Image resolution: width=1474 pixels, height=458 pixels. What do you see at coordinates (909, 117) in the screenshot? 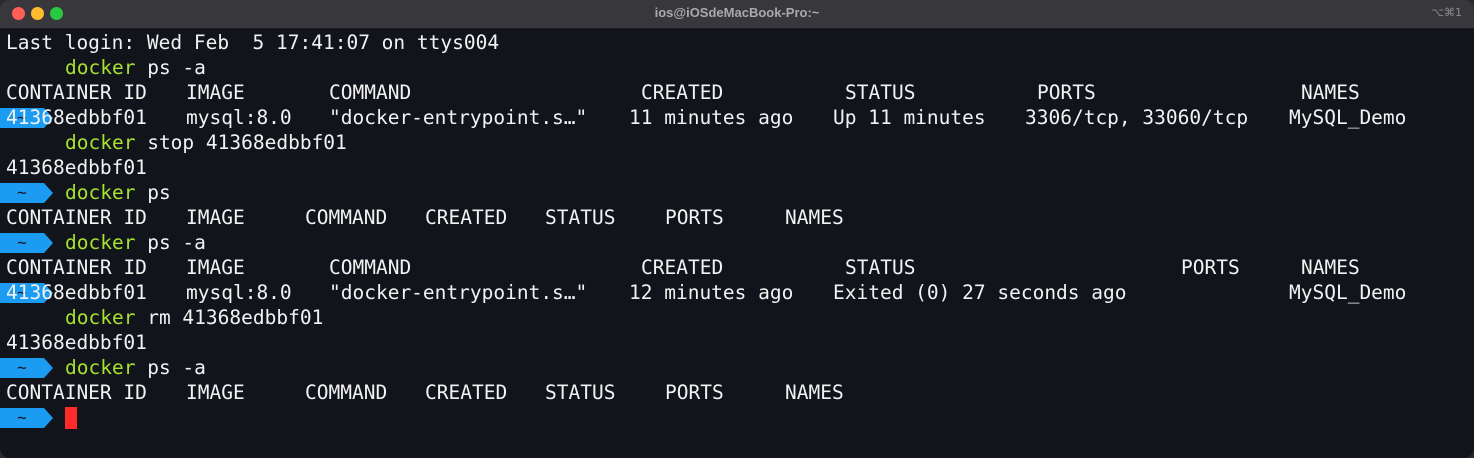
I see `status-cell: Up 11 minutes` at bounding box center [909, 117].